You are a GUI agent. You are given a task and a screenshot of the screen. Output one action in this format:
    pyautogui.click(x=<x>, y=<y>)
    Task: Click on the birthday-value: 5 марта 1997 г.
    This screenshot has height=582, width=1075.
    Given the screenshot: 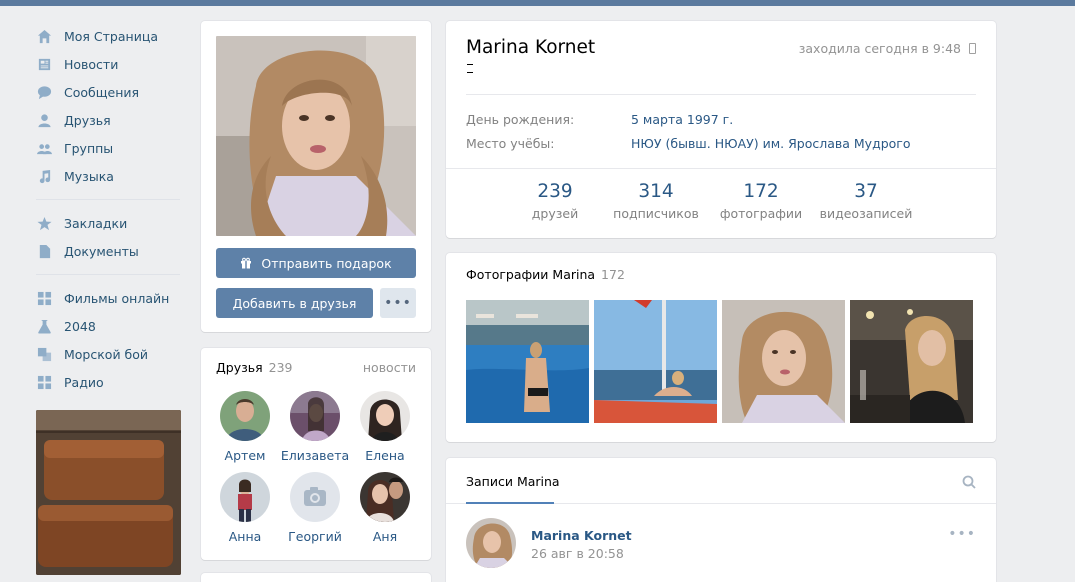 What is the action you would take?
    pyautogui.click(x=682, y=119)
    